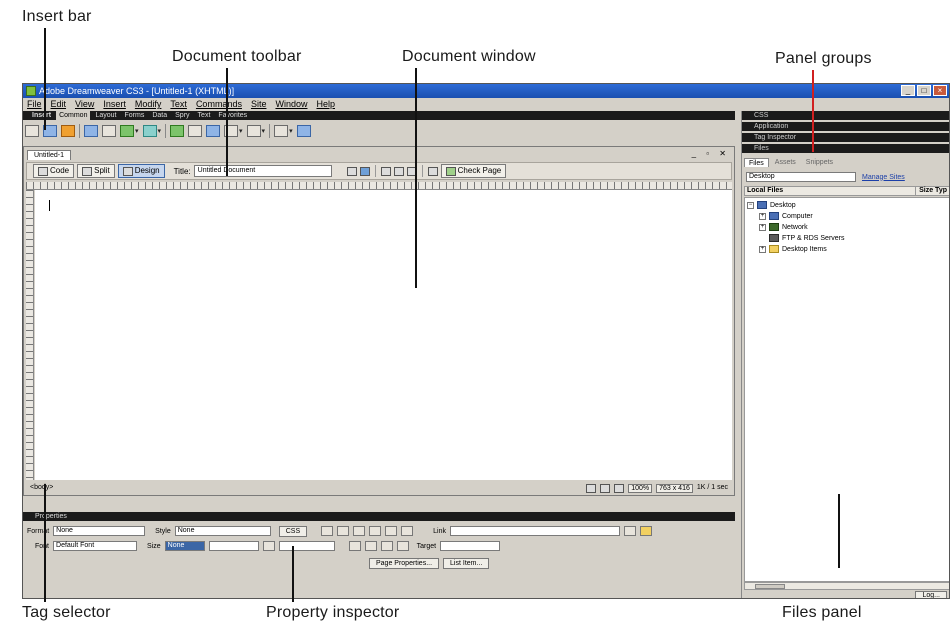 Image resolution: width=952 pixels, height=626 pixels. I want to click on justify-icon, so click(407, 531).